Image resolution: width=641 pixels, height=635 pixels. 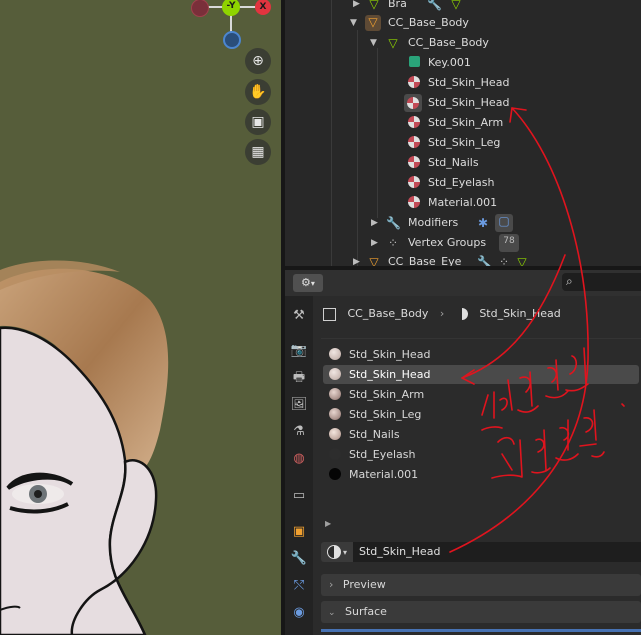 I want to click on material-slot-label: Material.001, so click(x=384, y=474).